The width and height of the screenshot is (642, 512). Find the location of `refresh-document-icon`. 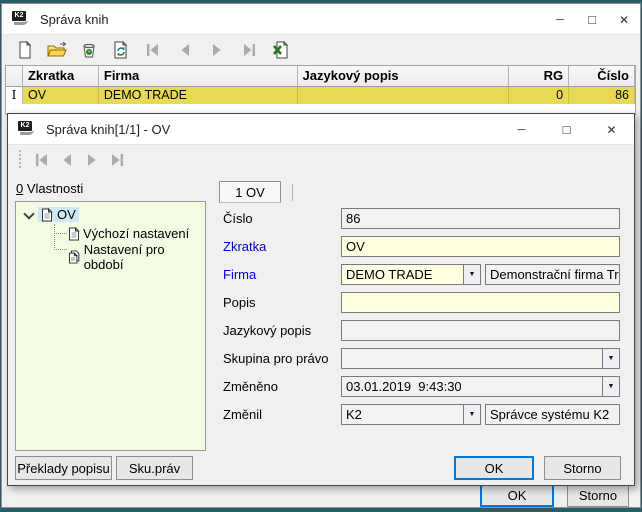

refresh-document-icon is located at coordinates (120, 50).